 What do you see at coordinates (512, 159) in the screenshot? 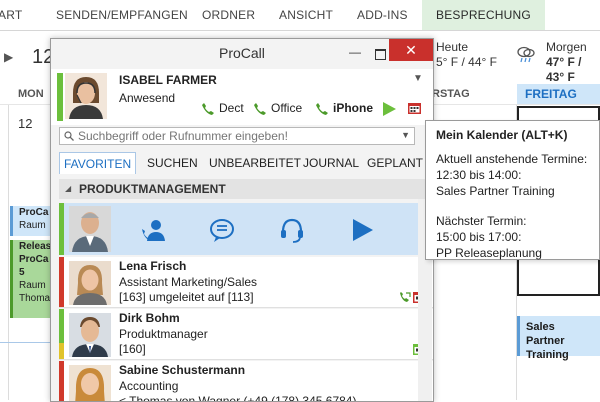
I see `tooltip-current-label: Aktuell anstehende Termine:` at bounding box center [512, 159].